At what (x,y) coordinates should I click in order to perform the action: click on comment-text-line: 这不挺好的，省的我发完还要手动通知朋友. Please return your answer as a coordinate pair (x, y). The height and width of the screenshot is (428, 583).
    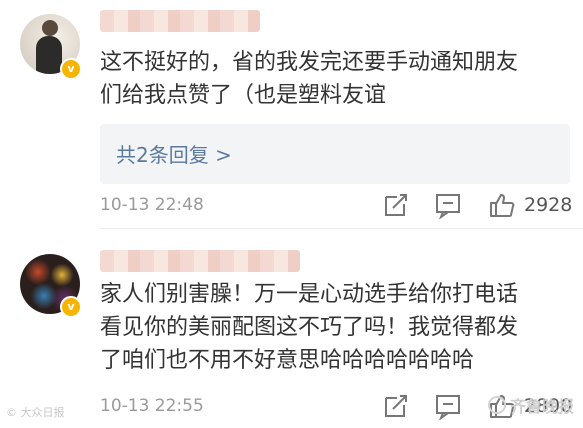
    Looking at the image, I should click on (309, 62).